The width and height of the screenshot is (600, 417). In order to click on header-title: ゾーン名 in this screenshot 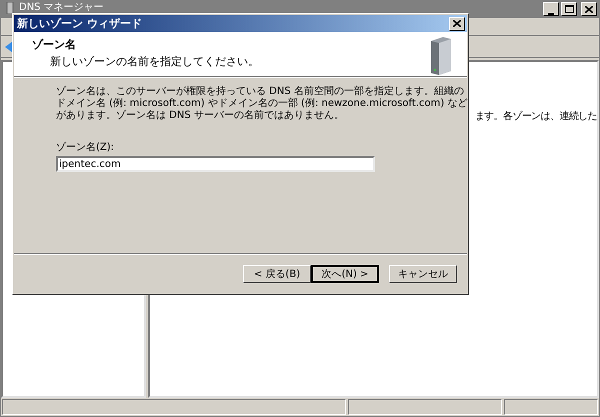, I will do `click(54, 45)`.